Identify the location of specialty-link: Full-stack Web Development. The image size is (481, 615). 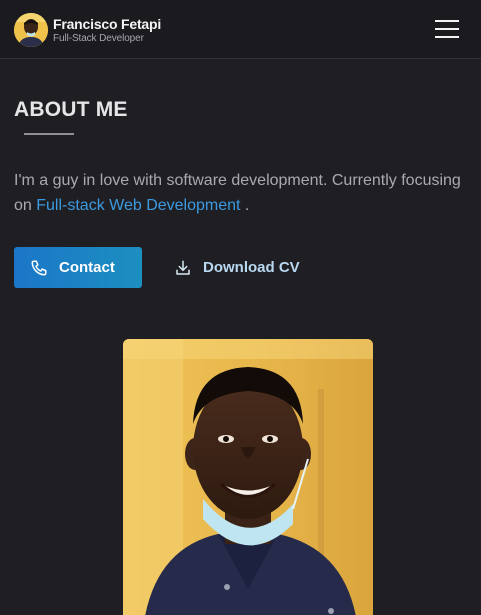
(138, 205).